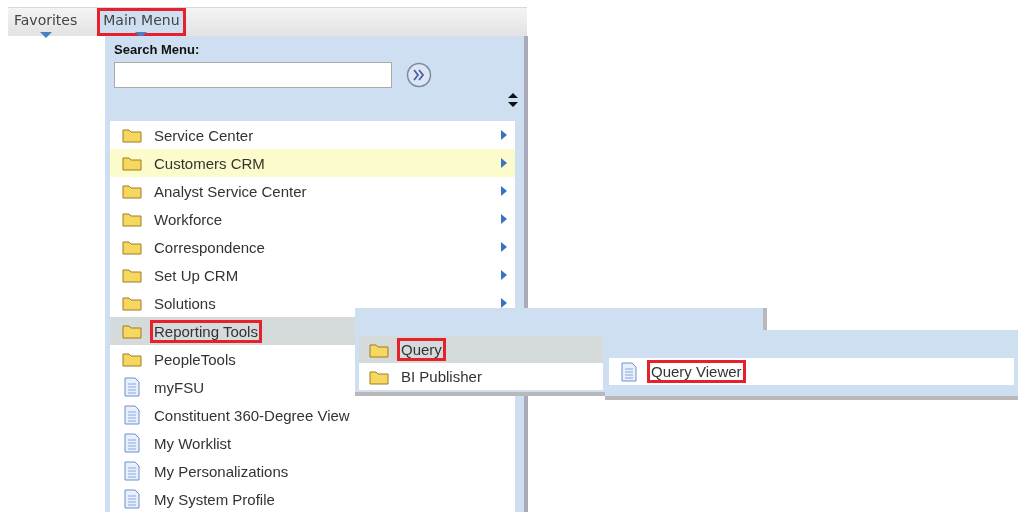 The width and height of the screenshot is (1018, 517). I want to click on menu-item-label: Correspondence, so click(209, 247).